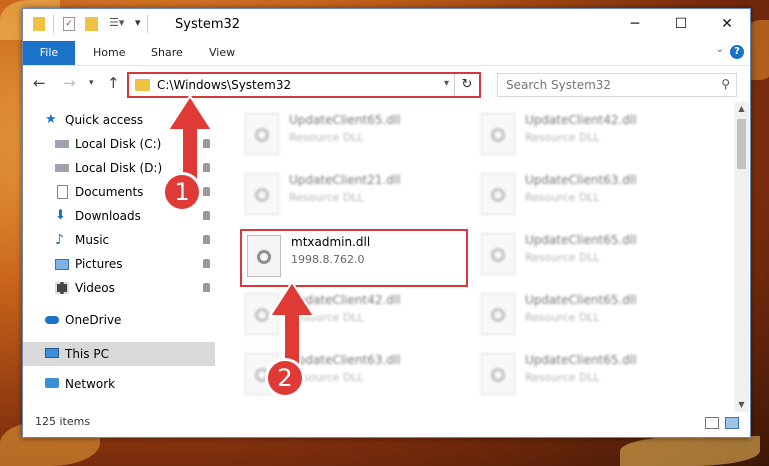 This screenshot has width=769, height=466. I want to click on address-dropdown-icon: ▾, so click(446, 83).